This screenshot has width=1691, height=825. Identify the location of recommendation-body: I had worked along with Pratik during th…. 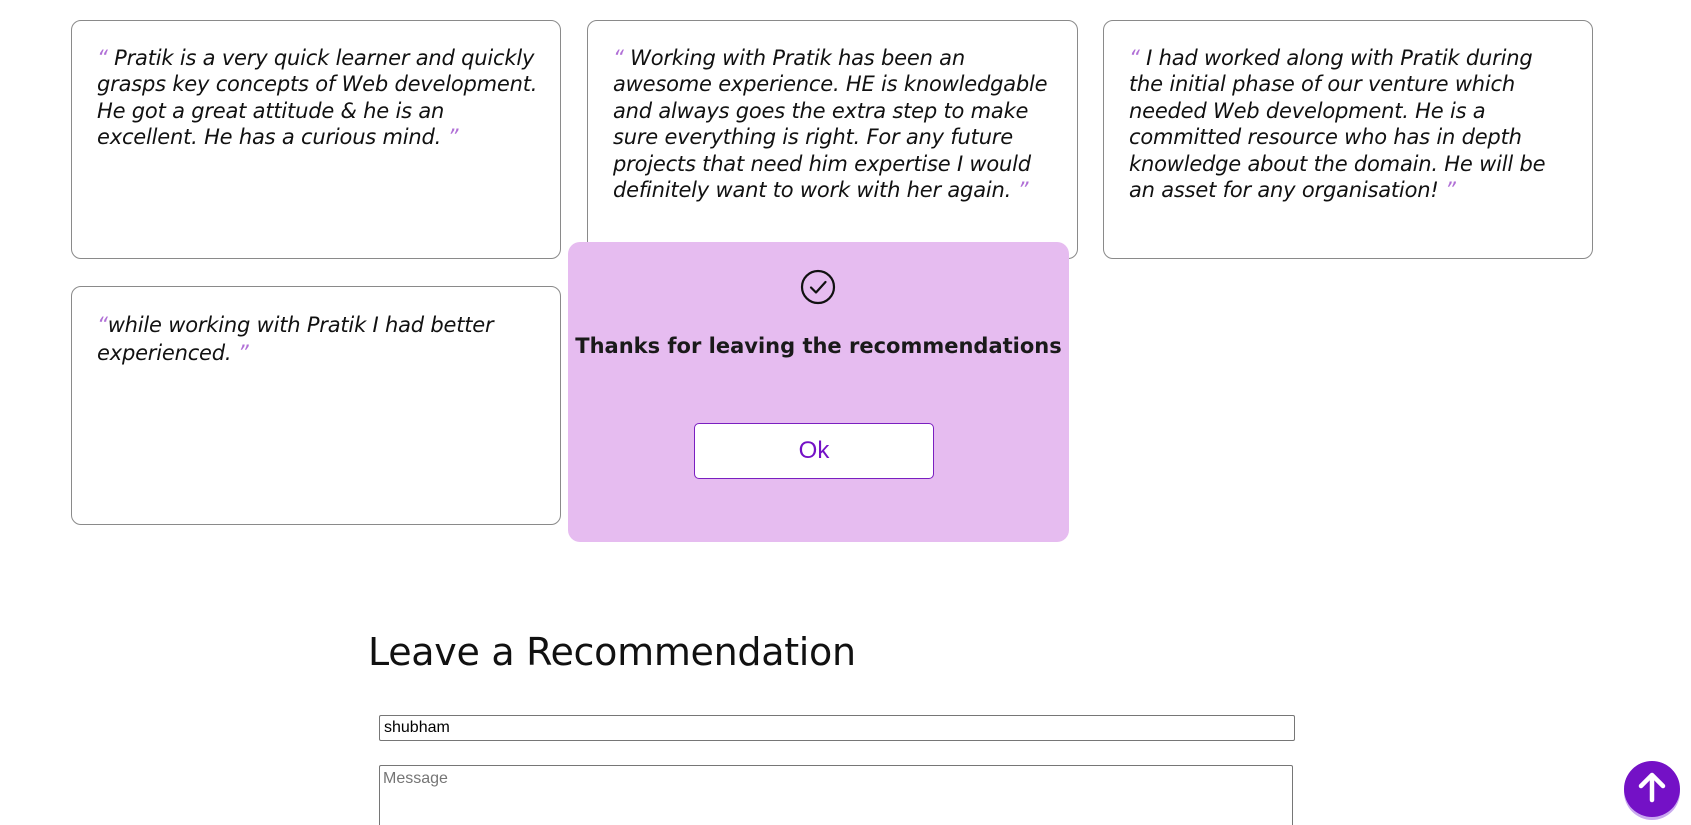
(1337, 124).